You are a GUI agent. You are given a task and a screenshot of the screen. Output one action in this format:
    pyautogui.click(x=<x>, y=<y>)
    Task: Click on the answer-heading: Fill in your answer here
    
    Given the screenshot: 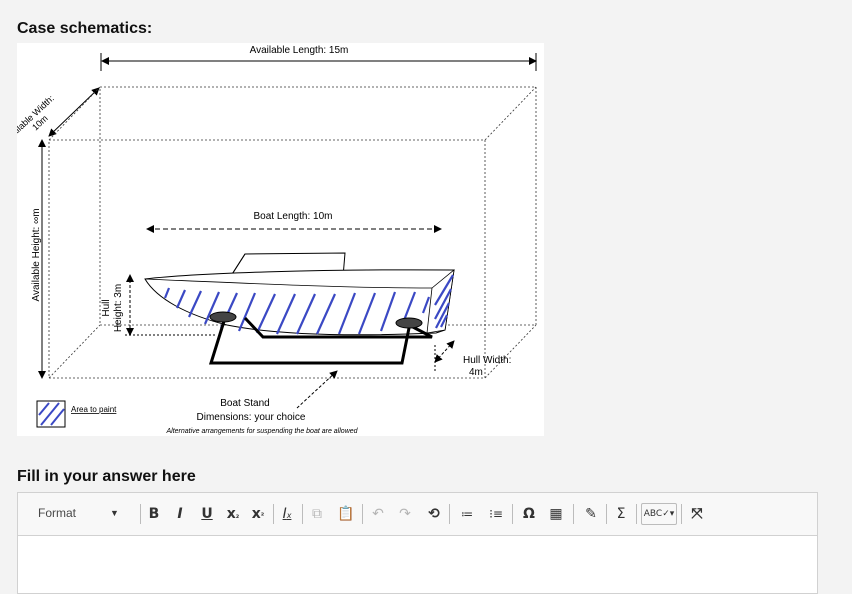 What is the action you would take?
    pyautogui.click(x=106, y=476)
    